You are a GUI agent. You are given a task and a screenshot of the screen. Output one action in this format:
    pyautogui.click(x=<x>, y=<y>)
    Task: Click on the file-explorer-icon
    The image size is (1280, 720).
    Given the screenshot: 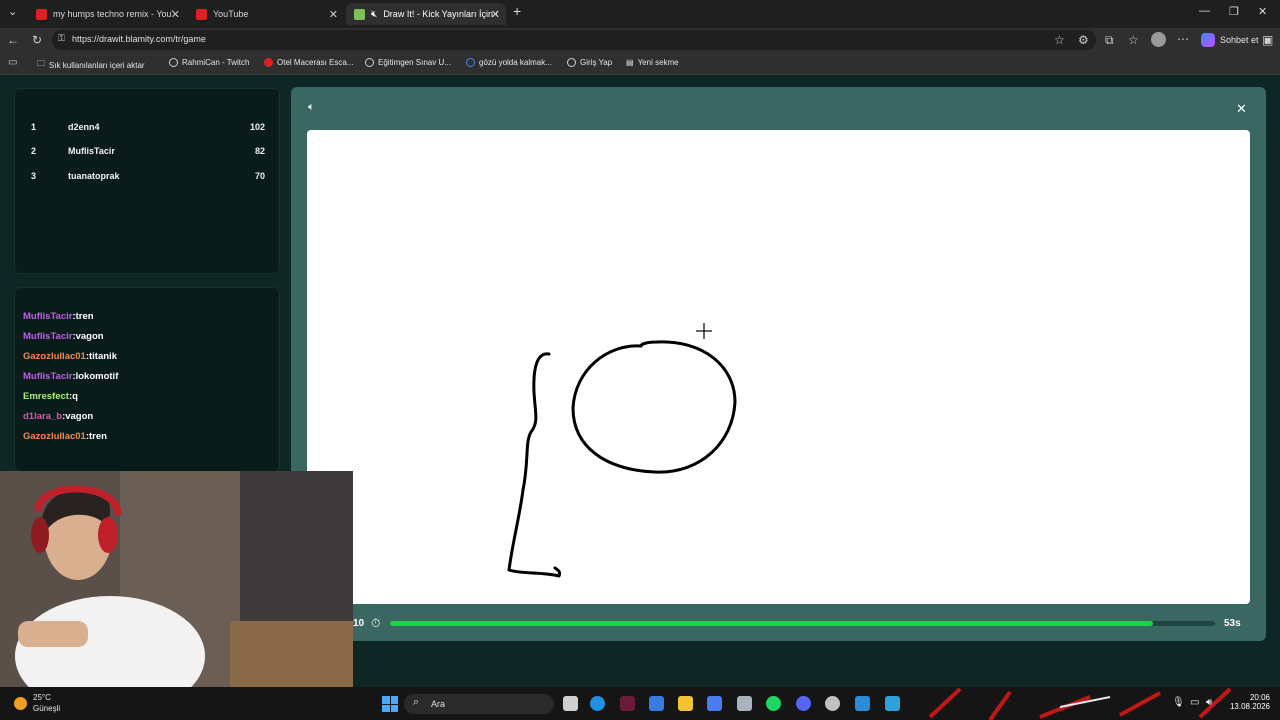 What is the action you would take?
    pyautogui.click(x=685, y=703)
    